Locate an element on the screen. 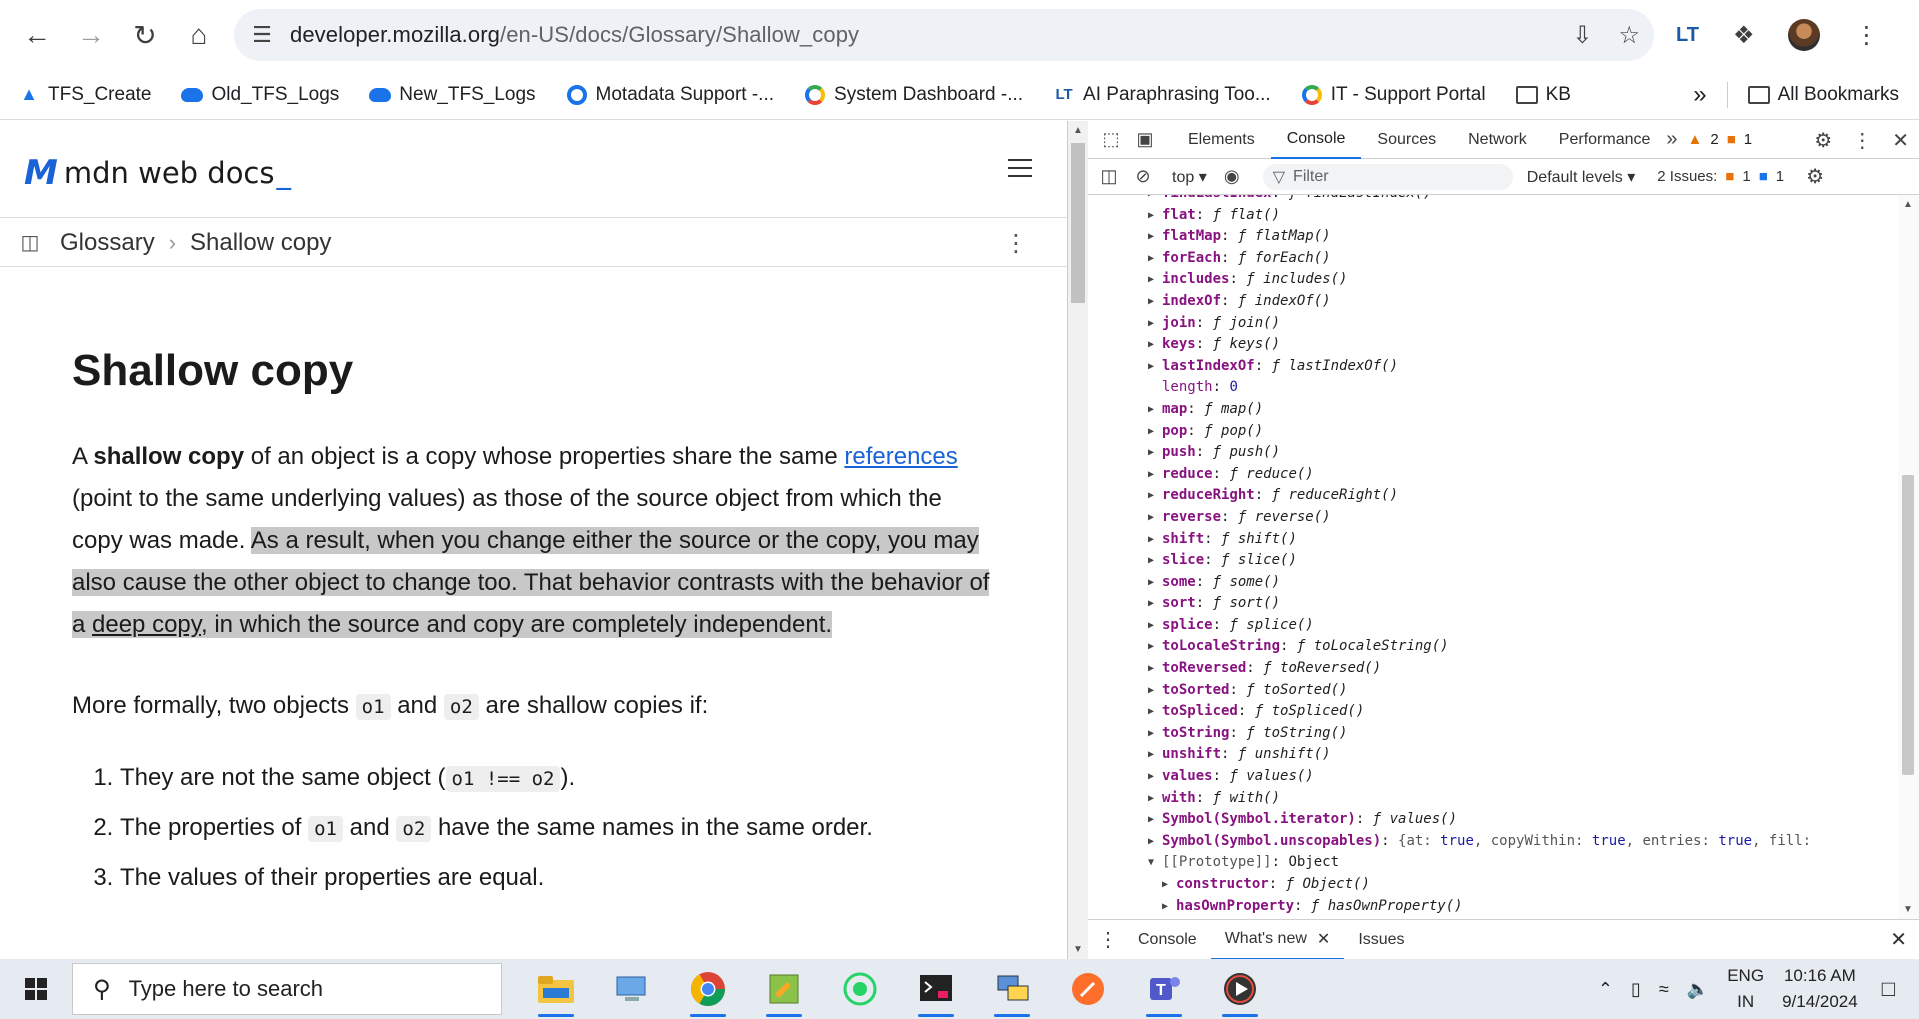 The height and width of the screenshot is (1019, 1919). log-levels-dropdown: Default levels ▾ is located at coordinates (1581, 177).